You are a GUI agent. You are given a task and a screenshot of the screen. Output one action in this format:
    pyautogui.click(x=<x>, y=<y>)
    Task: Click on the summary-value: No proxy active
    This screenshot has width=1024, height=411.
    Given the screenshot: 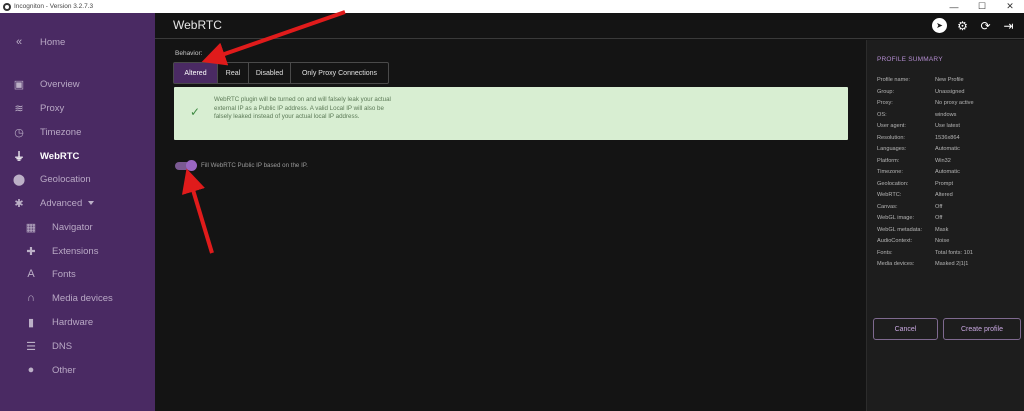 What is the action you would take?
    pyautogui.click(x=954, y=103)
    